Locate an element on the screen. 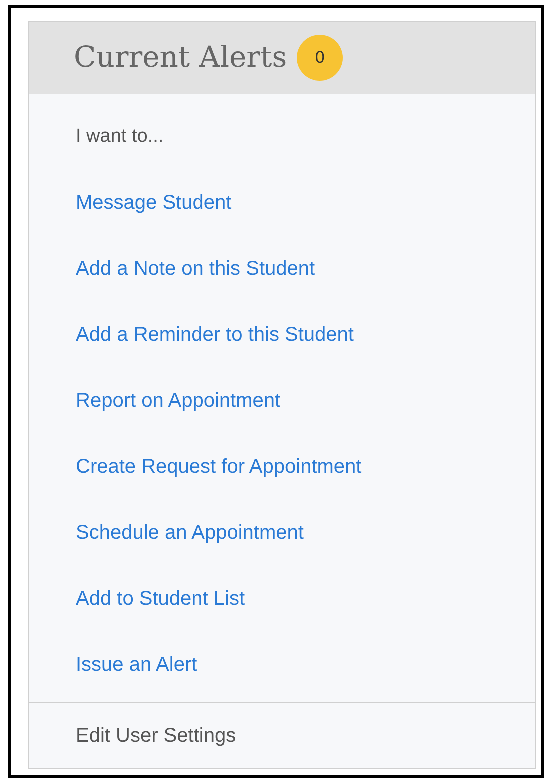  settings-link: Edit User Settings is located at coordinates (156, 735).